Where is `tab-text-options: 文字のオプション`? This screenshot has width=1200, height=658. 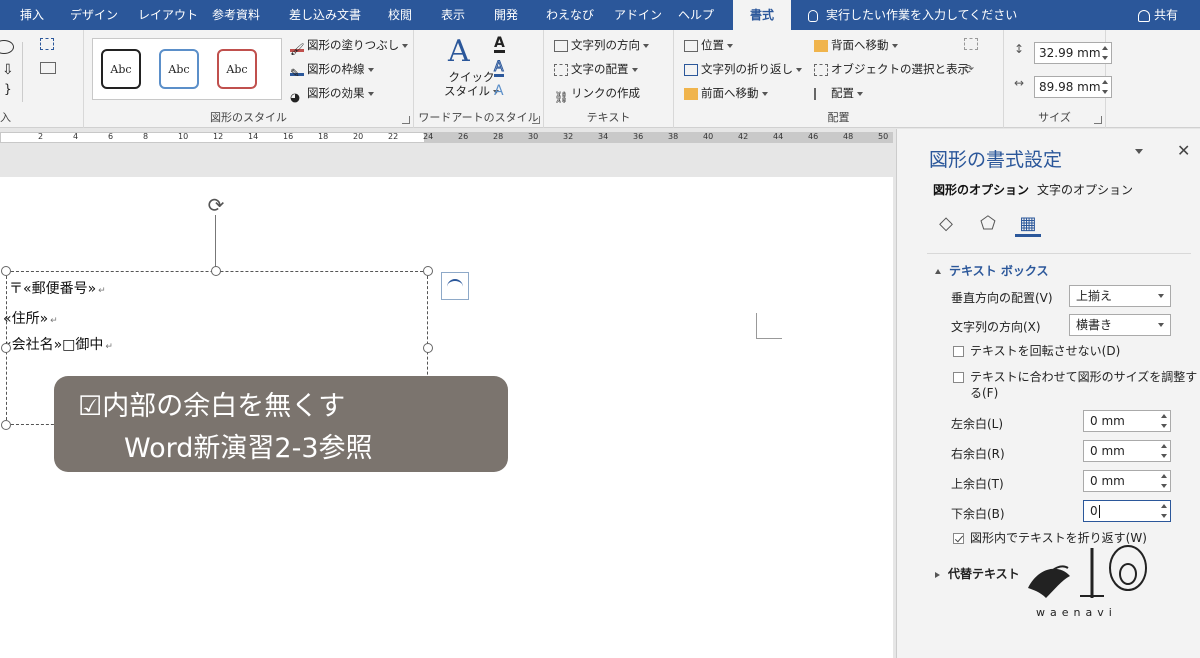 tab-text-options: 文字のオプション is located at coordinates (1085, 189).